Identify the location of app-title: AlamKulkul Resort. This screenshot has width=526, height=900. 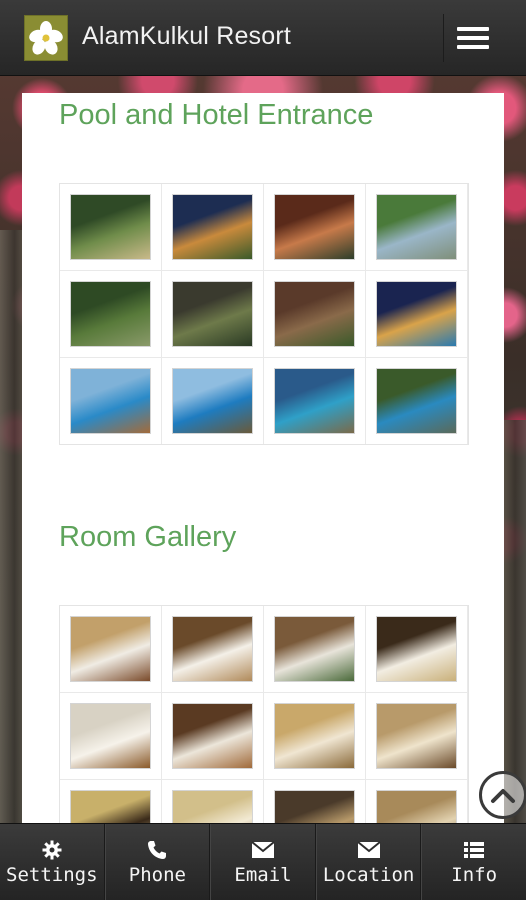
(187, 36).